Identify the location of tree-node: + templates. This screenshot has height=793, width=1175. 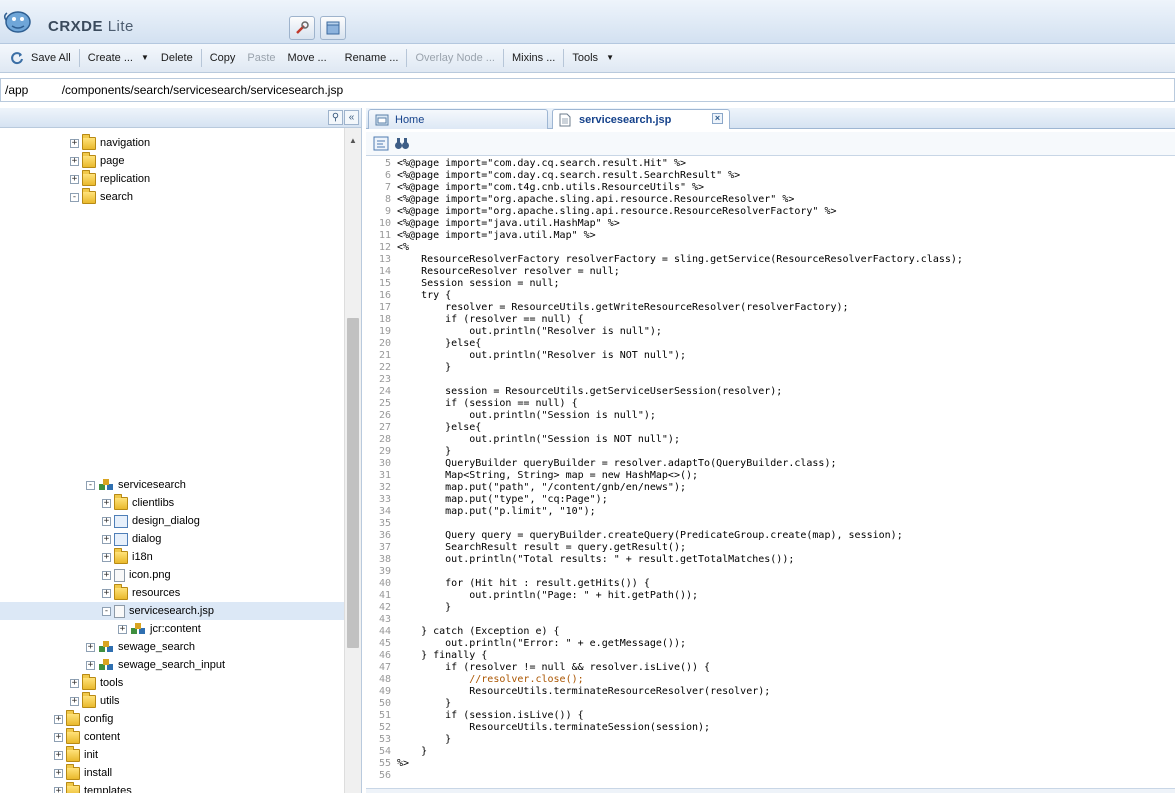
(93, 787).